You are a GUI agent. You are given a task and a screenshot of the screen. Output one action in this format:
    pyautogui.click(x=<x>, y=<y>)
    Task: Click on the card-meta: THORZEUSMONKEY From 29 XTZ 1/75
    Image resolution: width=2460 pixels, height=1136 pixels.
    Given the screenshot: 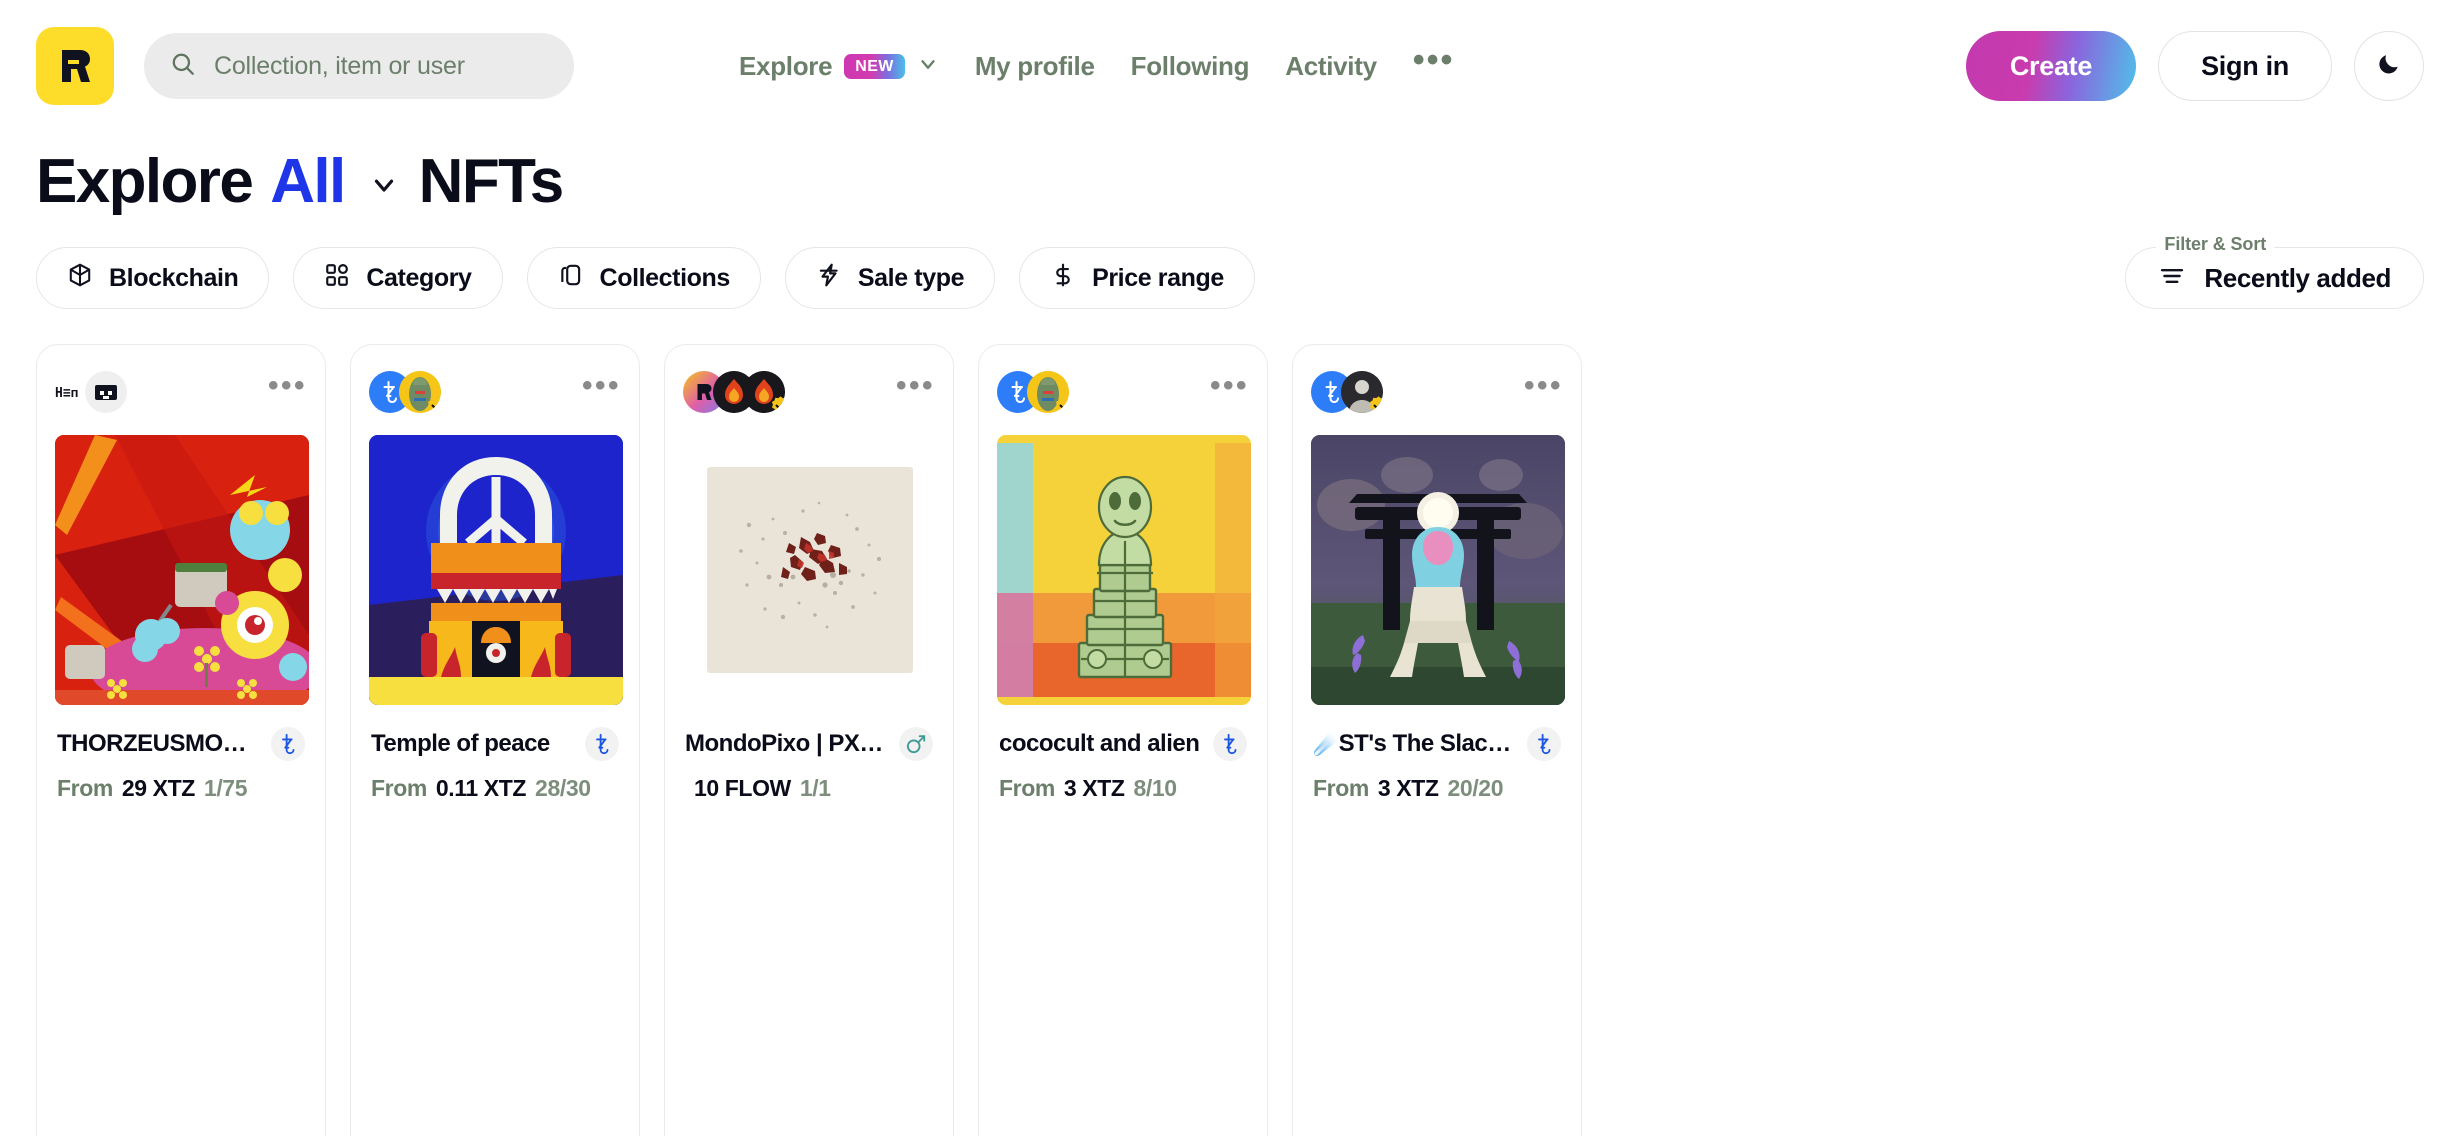 What is the action you would take?
    pyautogui.click(x=181, y=753)
    